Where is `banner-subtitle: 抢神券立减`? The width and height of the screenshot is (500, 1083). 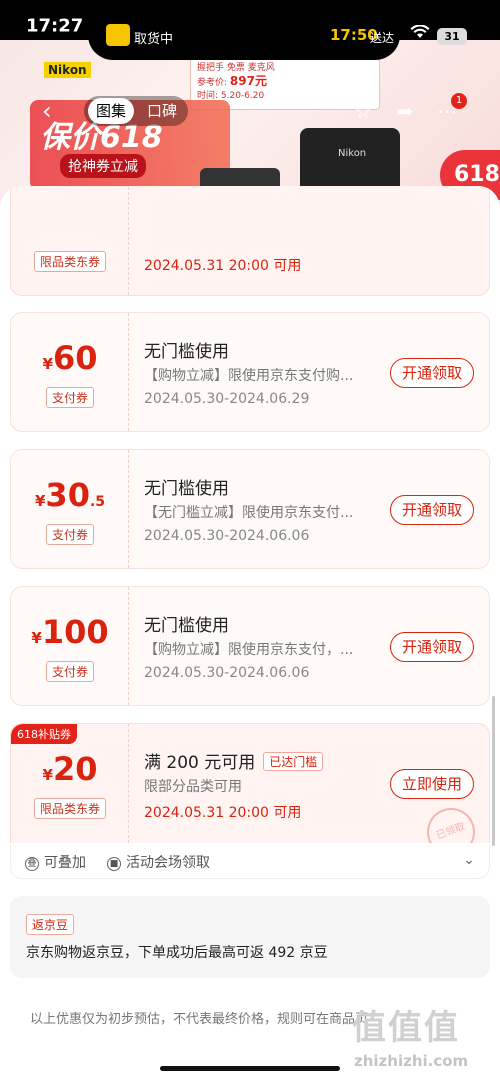
banner-subtitle: 抢神券立减 is located at coordinates (103, 166).